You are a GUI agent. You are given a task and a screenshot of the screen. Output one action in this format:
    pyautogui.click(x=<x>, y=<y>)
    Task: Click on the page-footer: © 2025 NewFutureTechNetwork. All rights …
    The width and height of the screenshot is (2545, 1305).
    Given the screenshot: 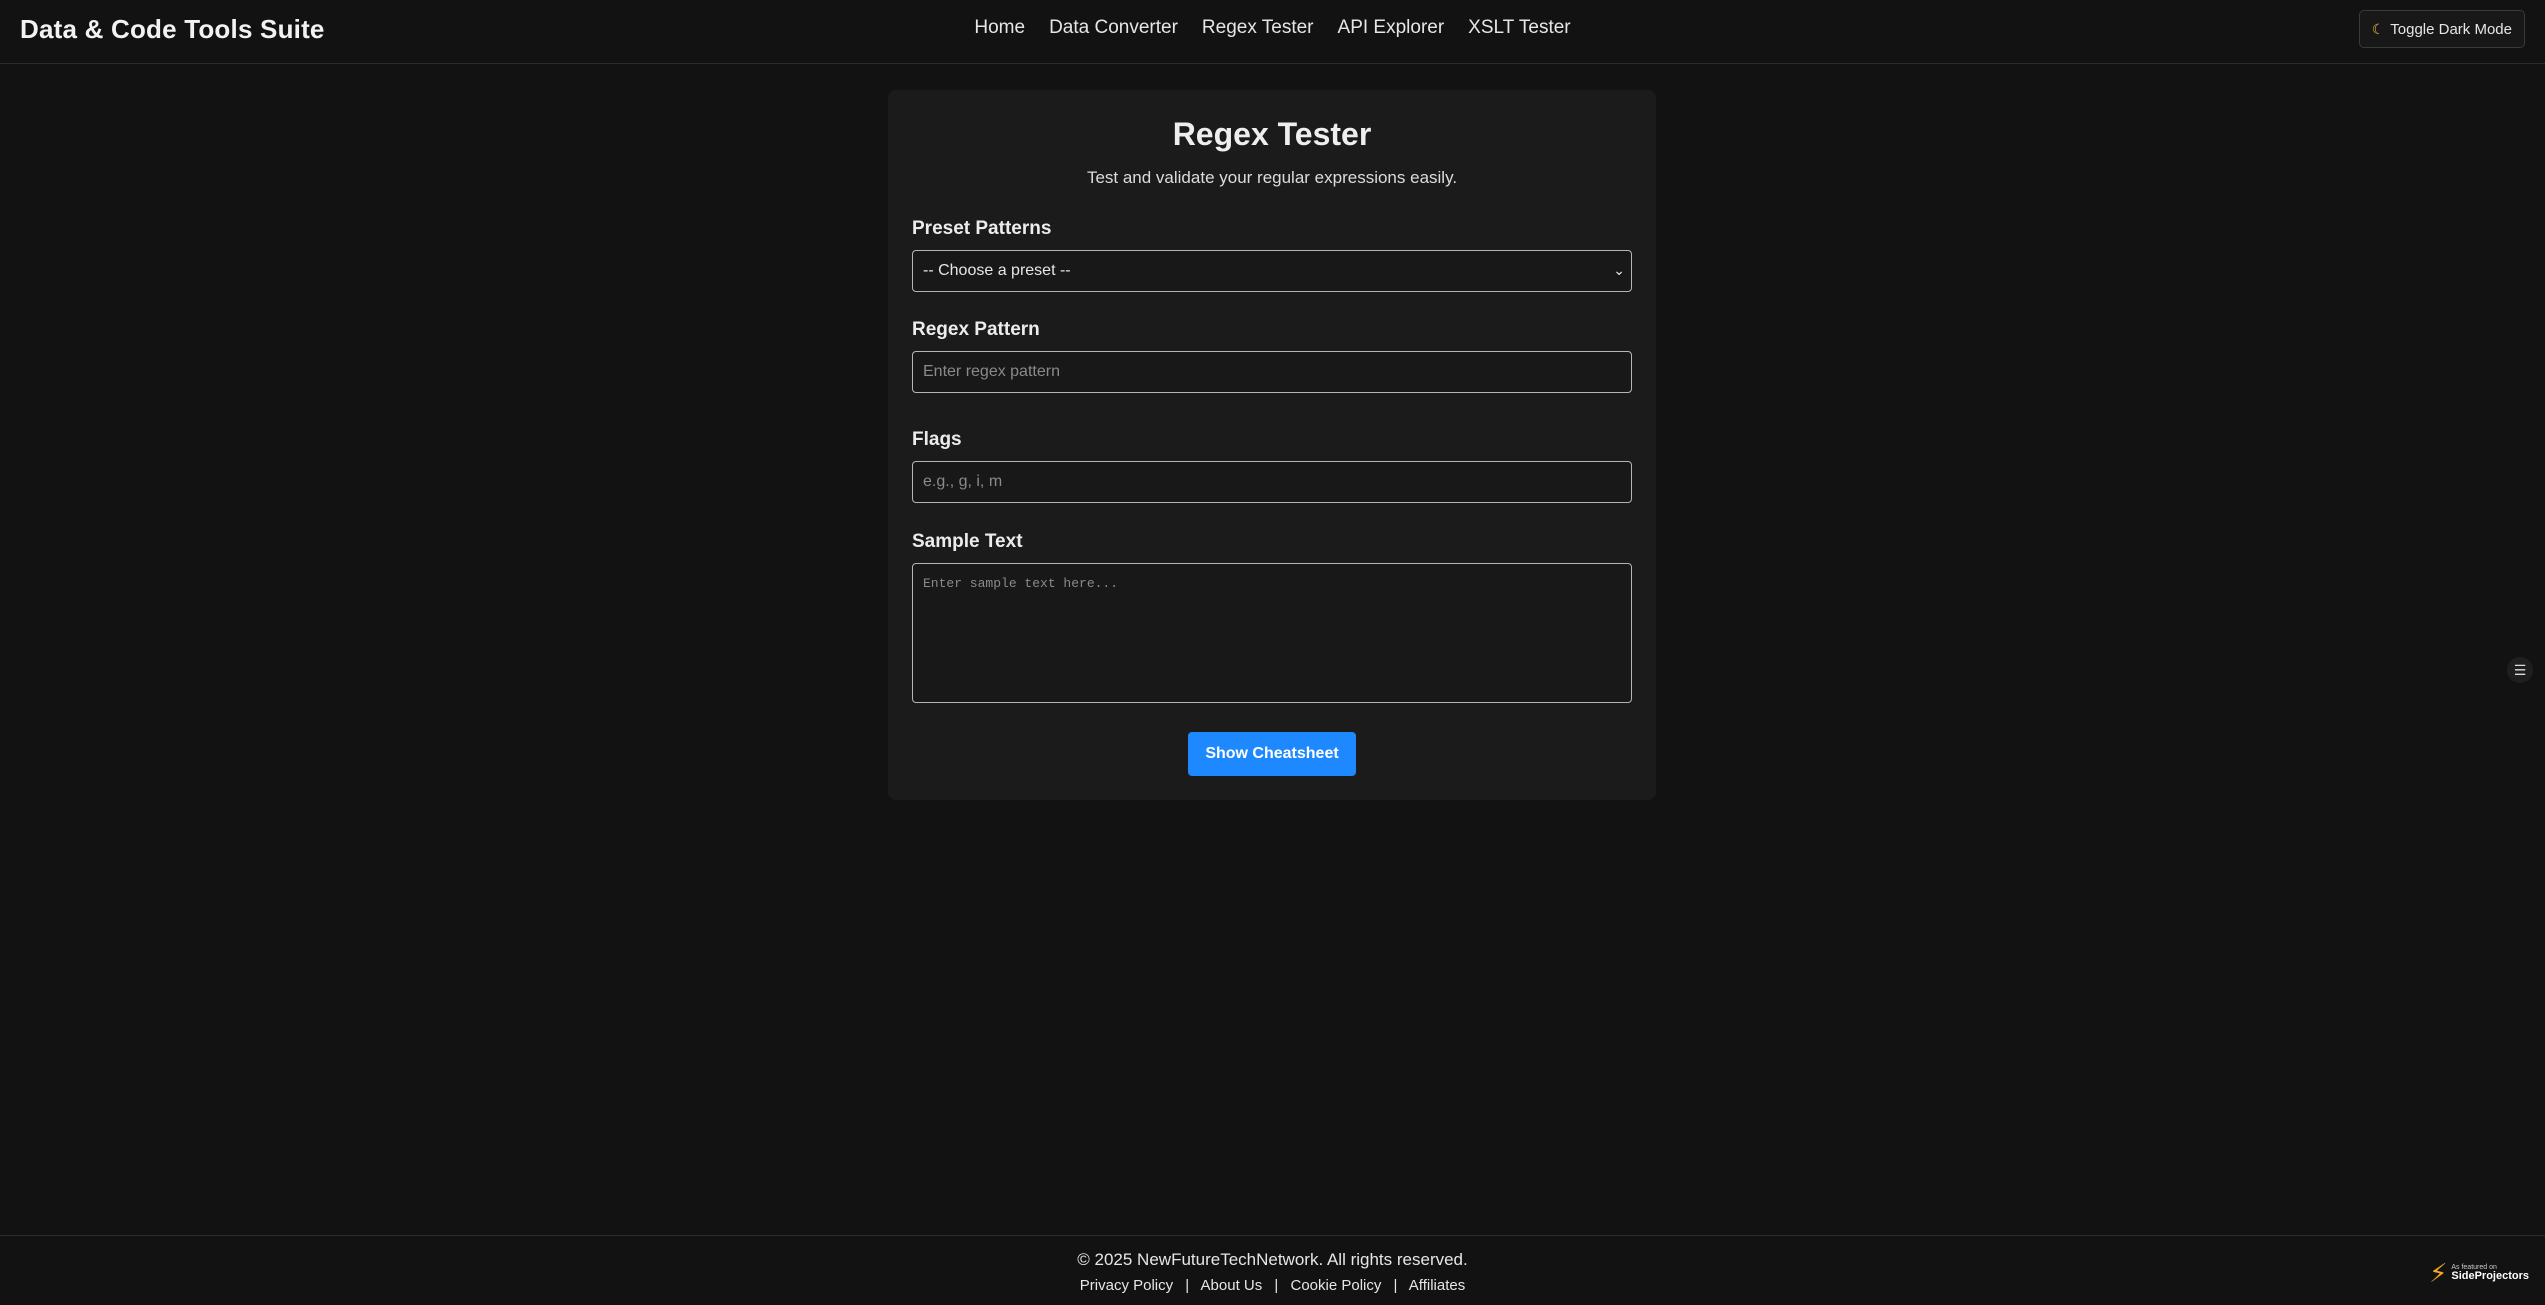 What is the action you would take?
    pyautogui.click(x=1272, y=1270)
    